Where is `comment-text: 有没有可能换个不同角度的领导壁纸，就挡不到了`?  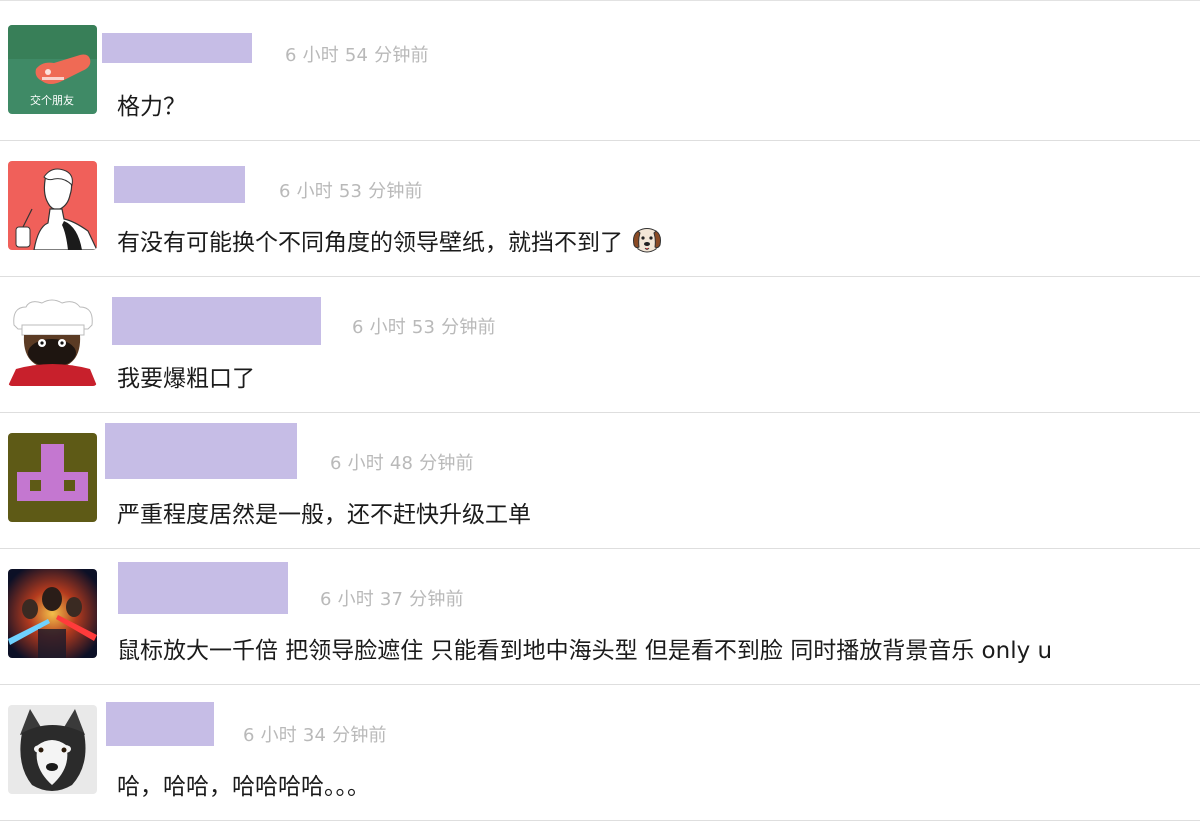 comment-text: 有没有可能换个不同角度的领导壁纸，就挡不到了 is located at coordinates (389, 240).